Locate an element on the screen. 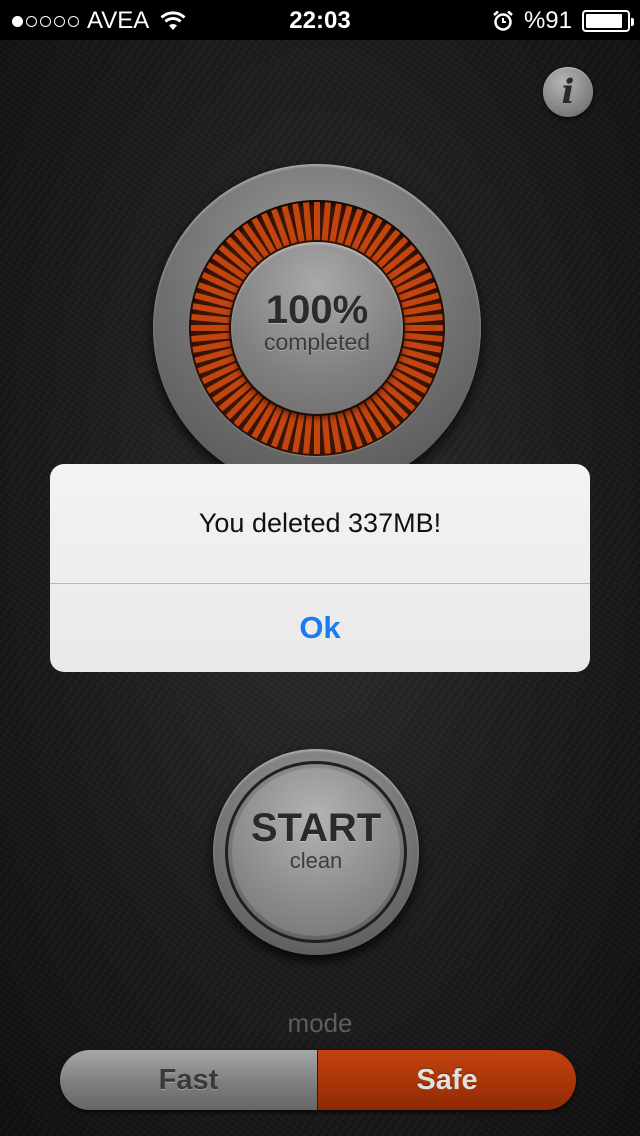 Image resolution: width=640 pixels, height=1136 pixels. progress-gauge: 100% completed is located at coordinates (317, 328).